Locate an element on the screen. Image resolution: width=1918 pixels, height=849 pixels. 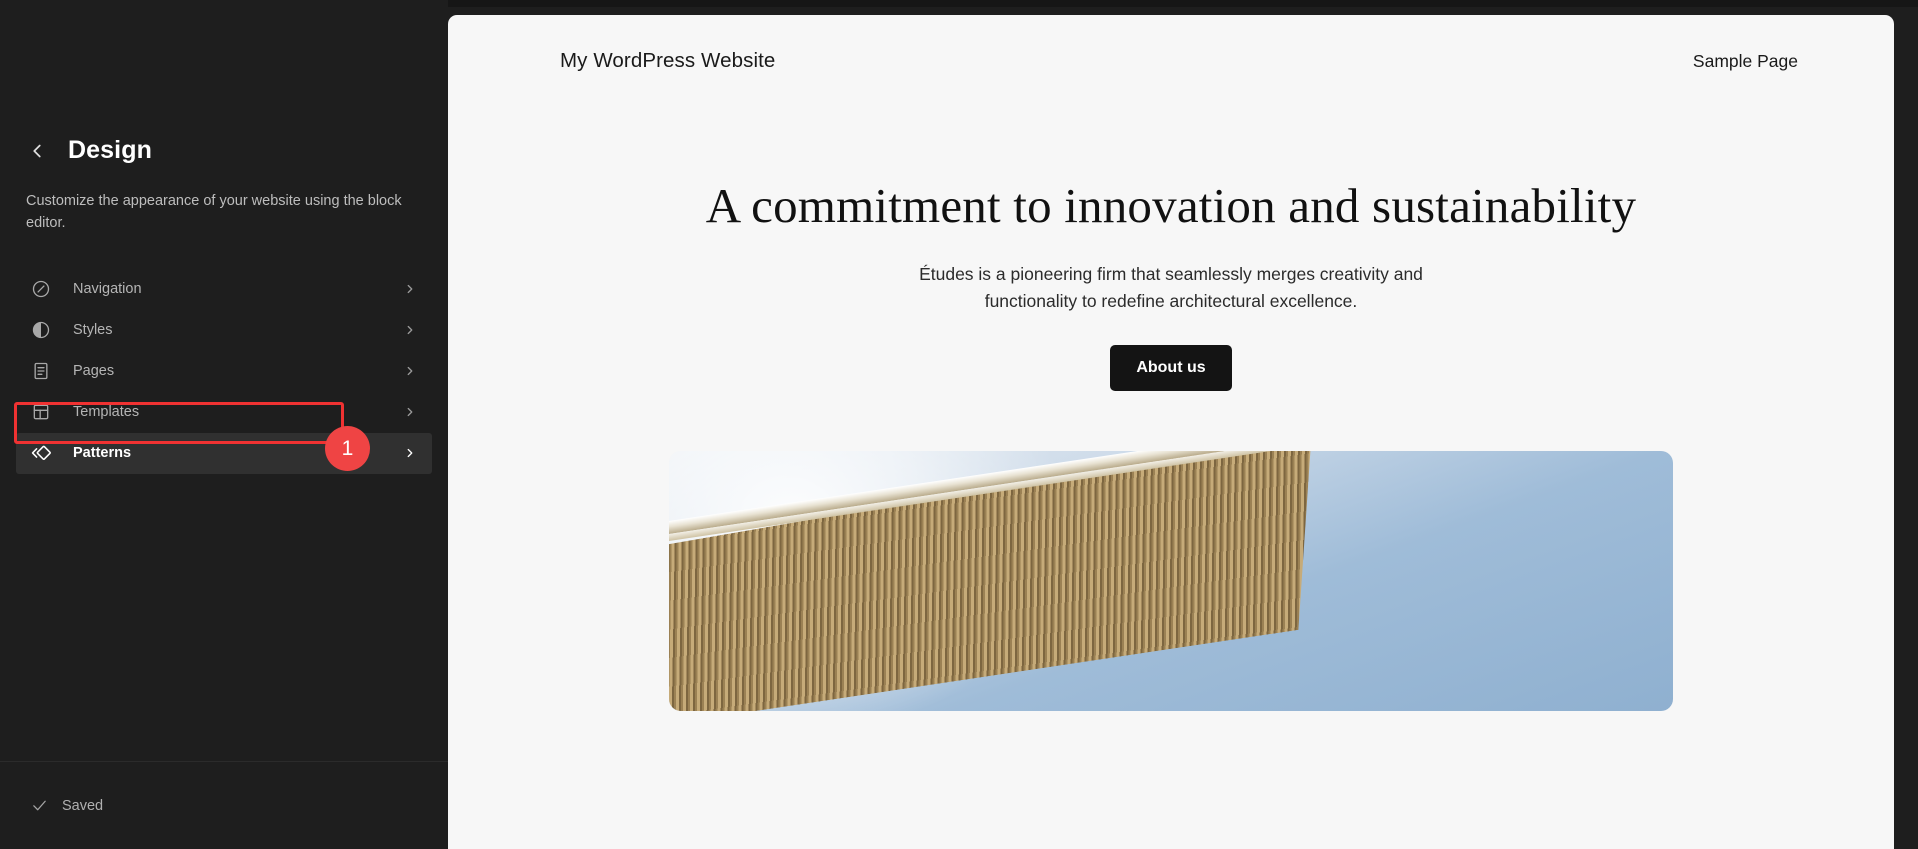
status-badge: Saved is located at coordinates (66, 806).